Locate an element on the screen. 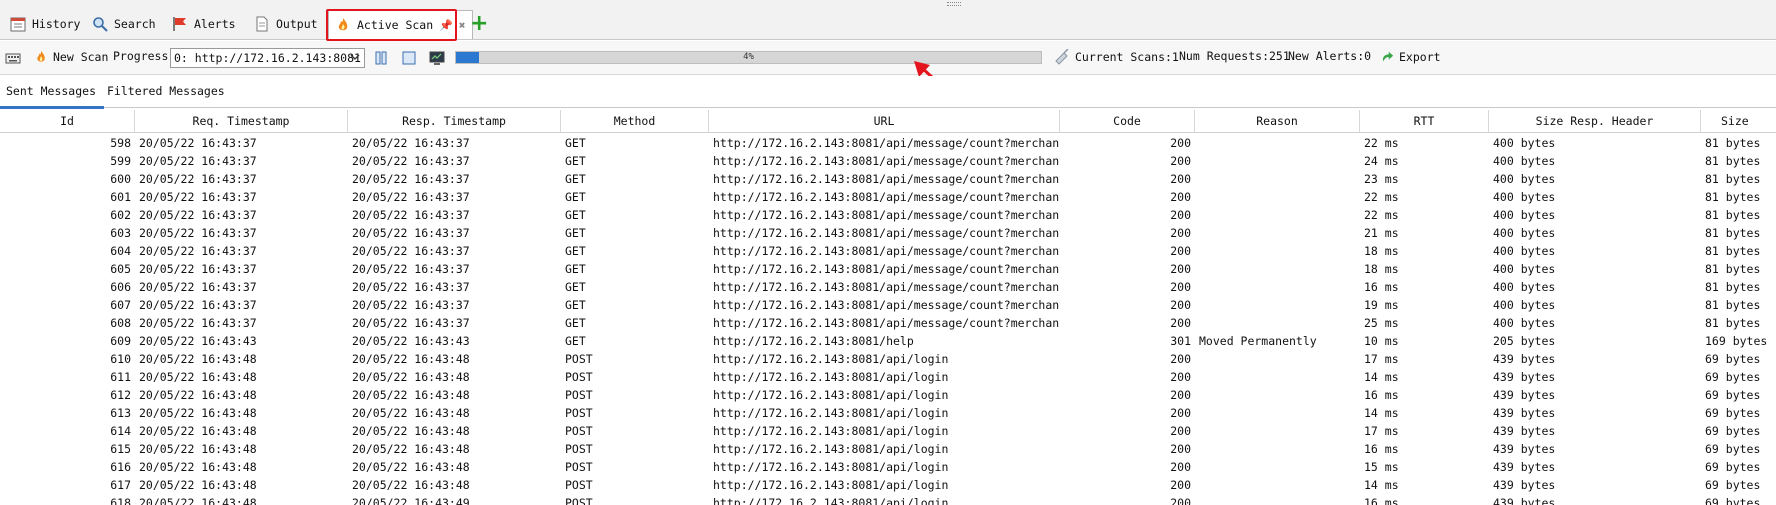 Image resolution: width=1776 pixels, height=505 pixels. progress-select-value: 0: http://172.16.2.143:8081 is located at coordinates (267, 58).